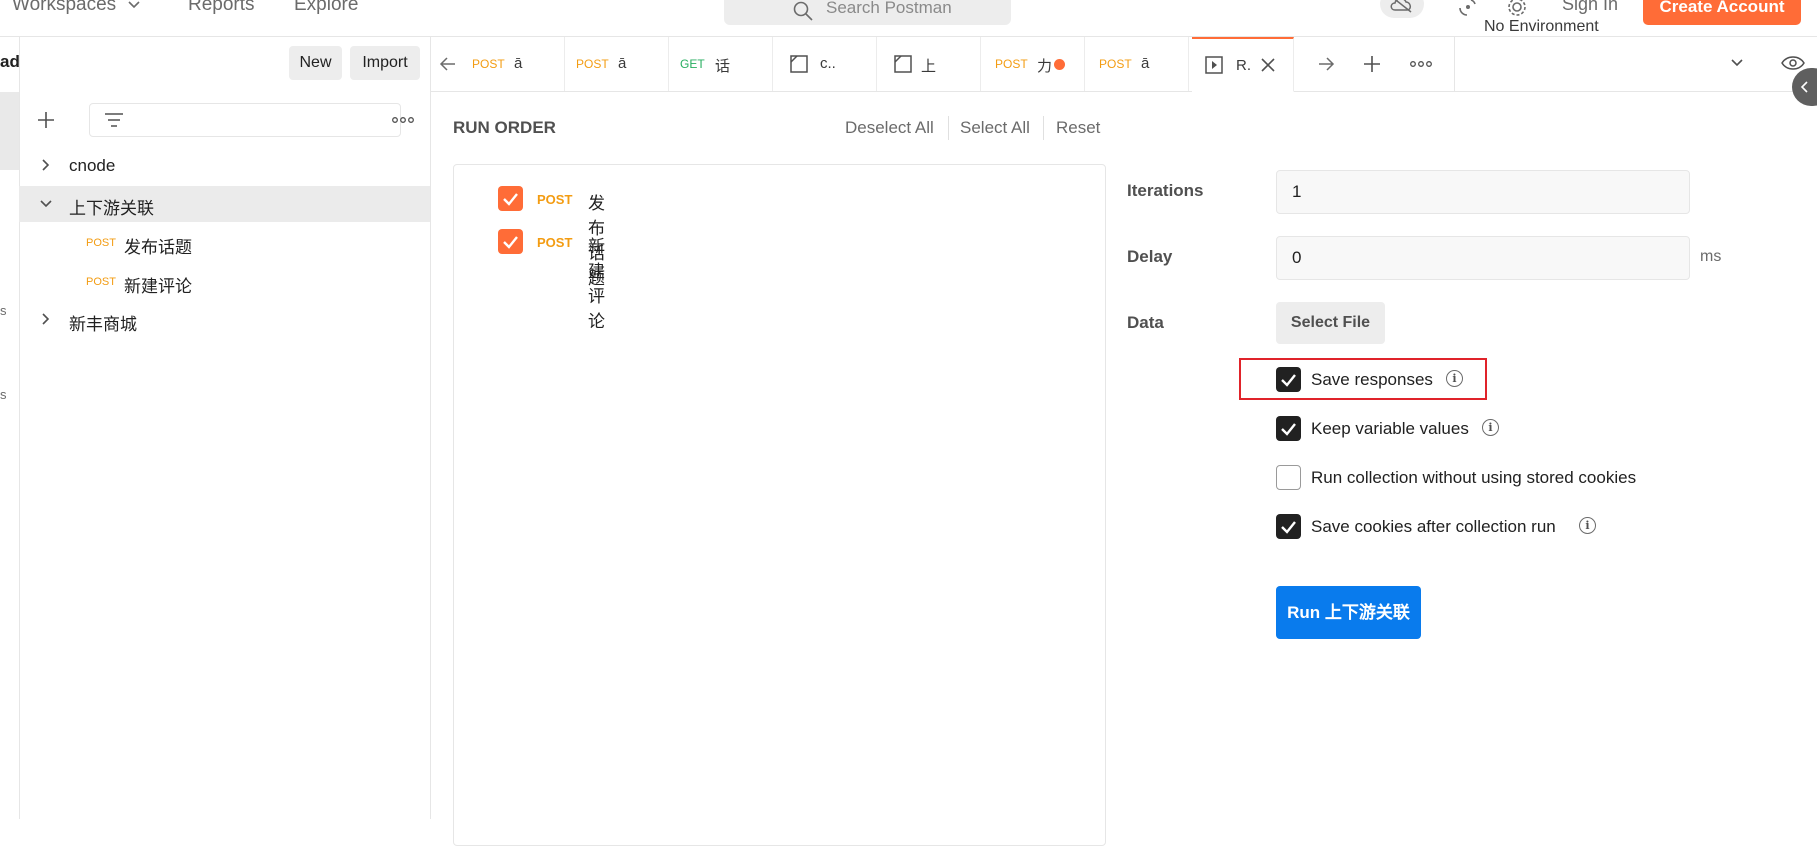  Describe the element at coordinates (1722, 12) in the screenshot. I see `create-account-button: Create Account` at that location.